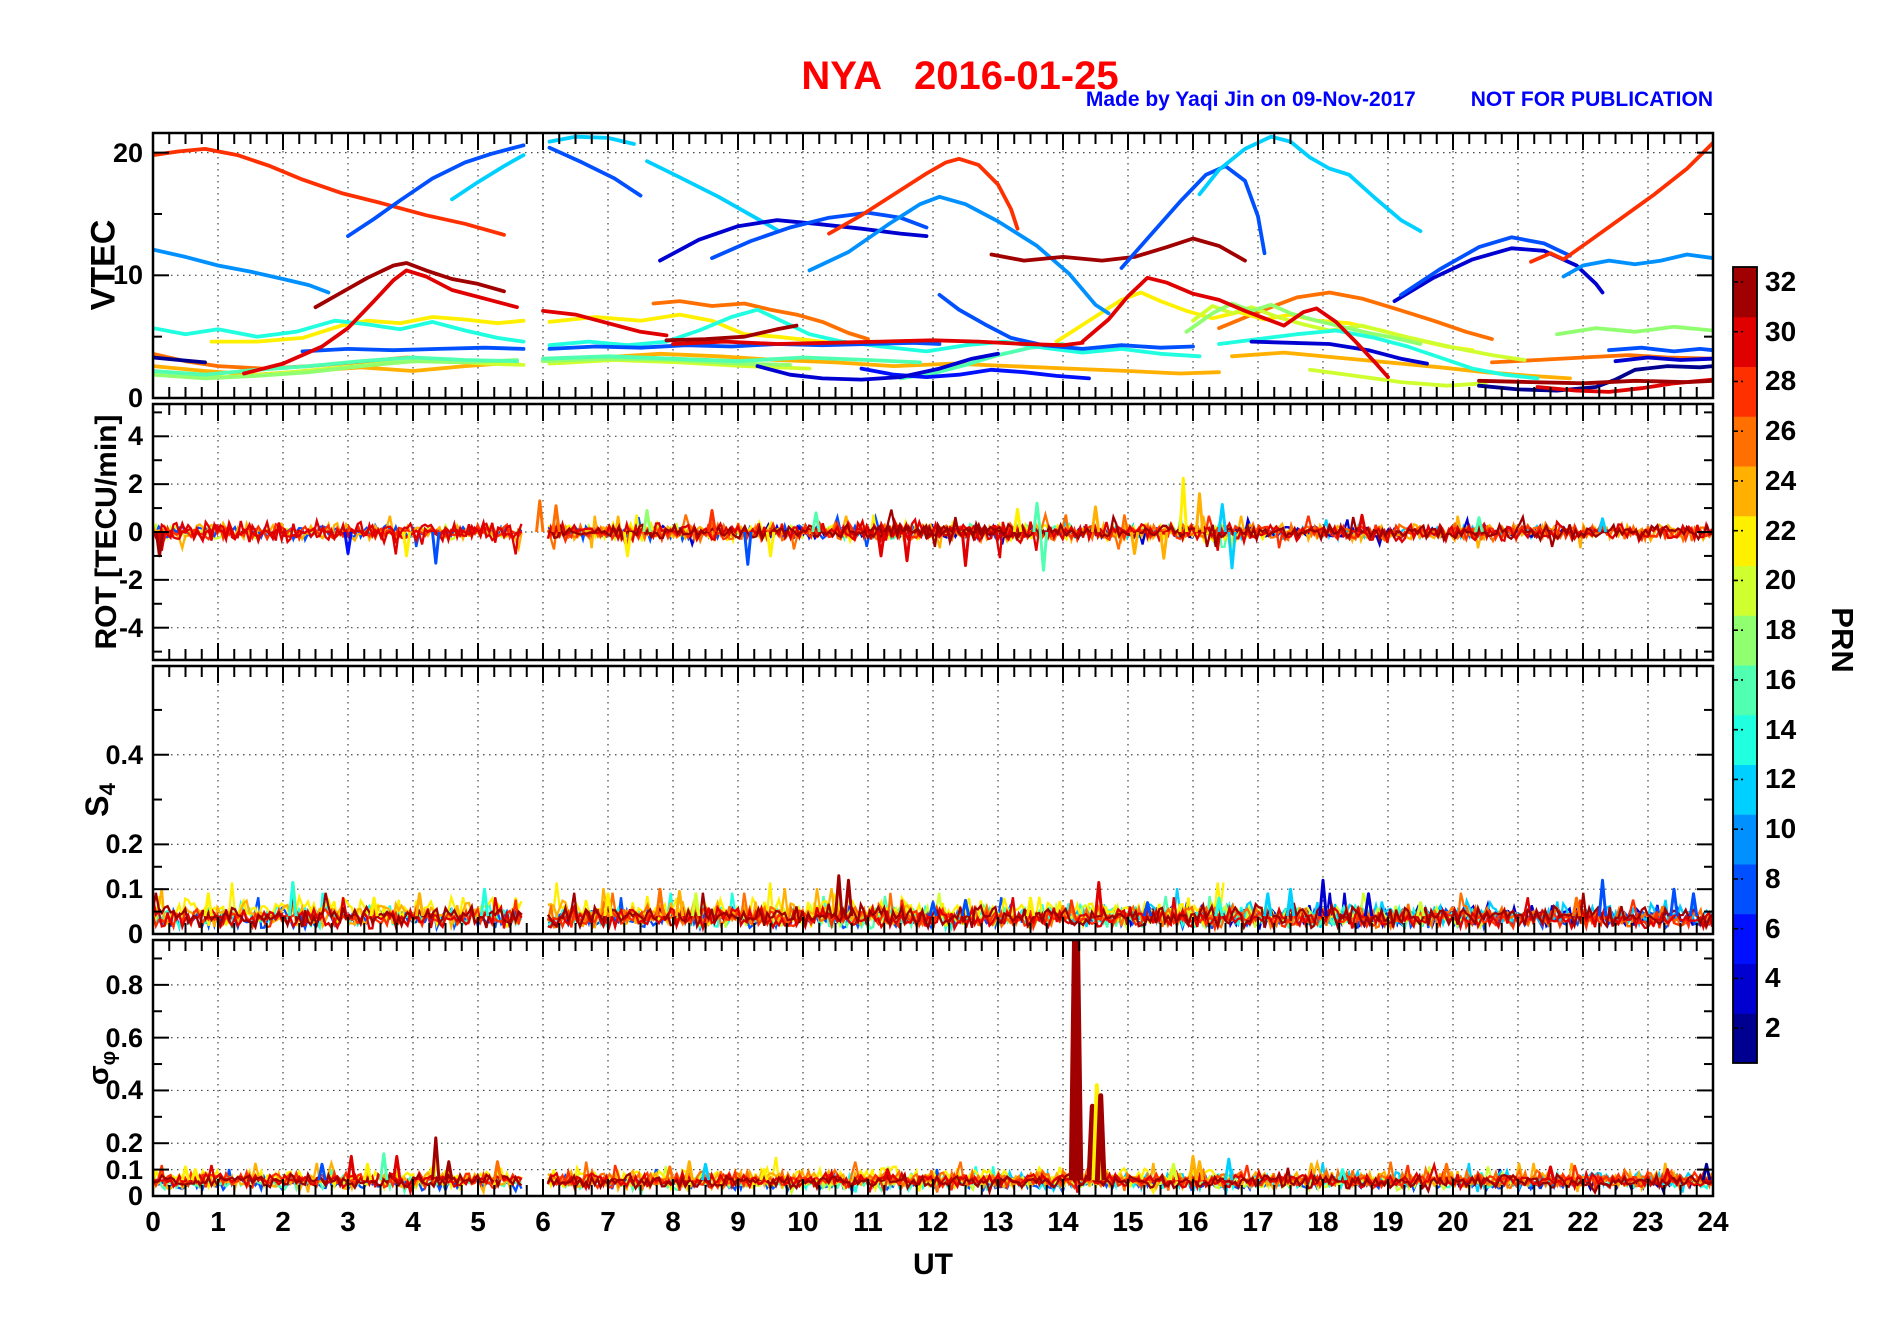 This screenshot has height=1330, width=1904. Describe the element at coordinates (1781, 729) in the screenshot. I see `colorbar-tick-label-14: 14` at that location.